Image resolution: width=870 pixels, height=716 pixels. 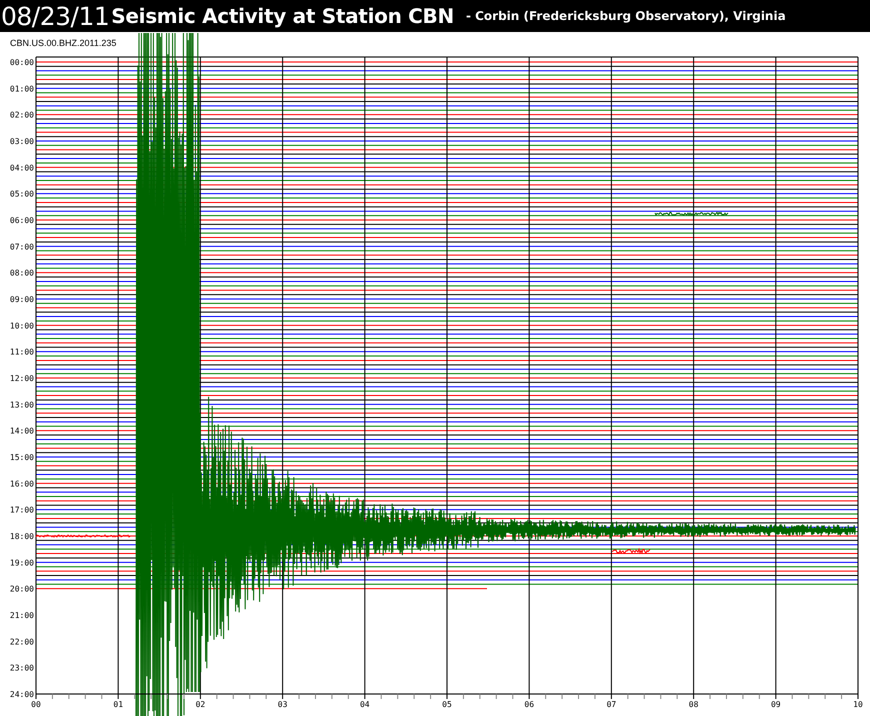 What do you see at coordinates (22, 483) in the screenshot?
I see `hour-label: 16:00` at bounding box center [22, 483].